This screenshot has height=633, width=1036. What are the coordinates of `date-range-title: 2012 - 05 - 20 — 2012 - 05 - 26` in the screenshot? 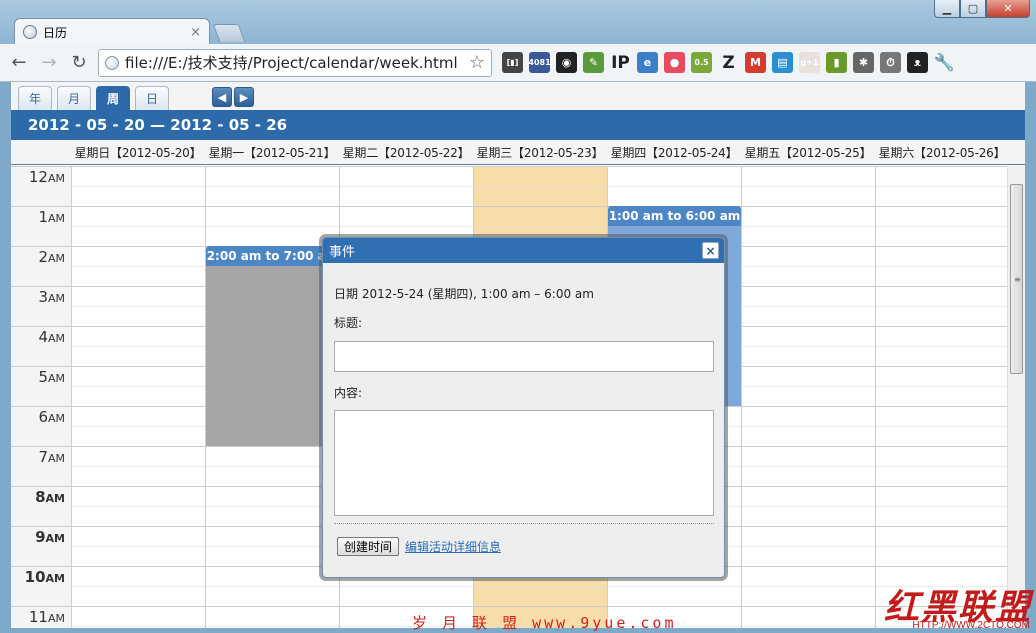 It's located at (518, 125).